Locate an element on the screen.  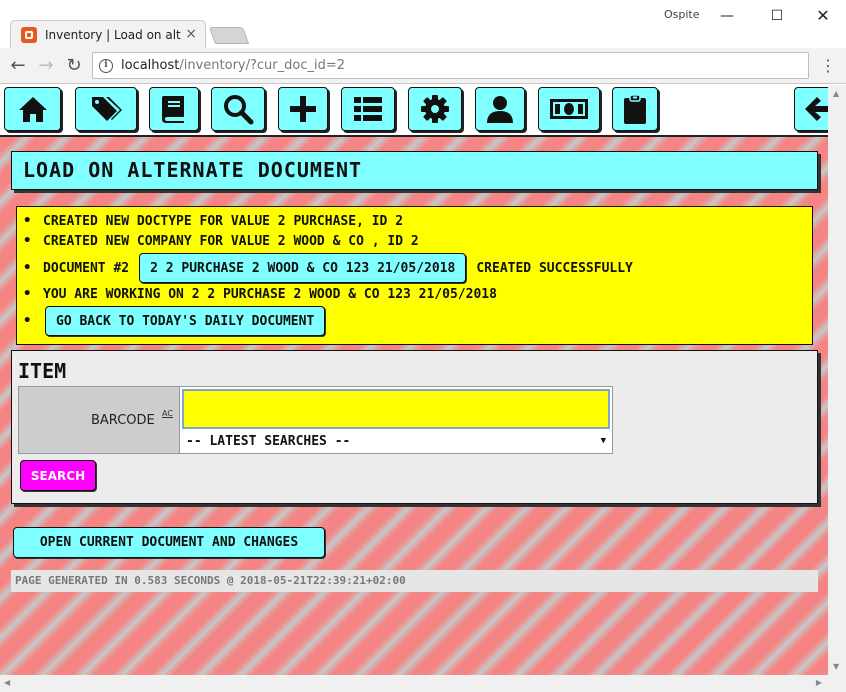
scroll-right-icon: ▶ is located at coordinates (819, 682).